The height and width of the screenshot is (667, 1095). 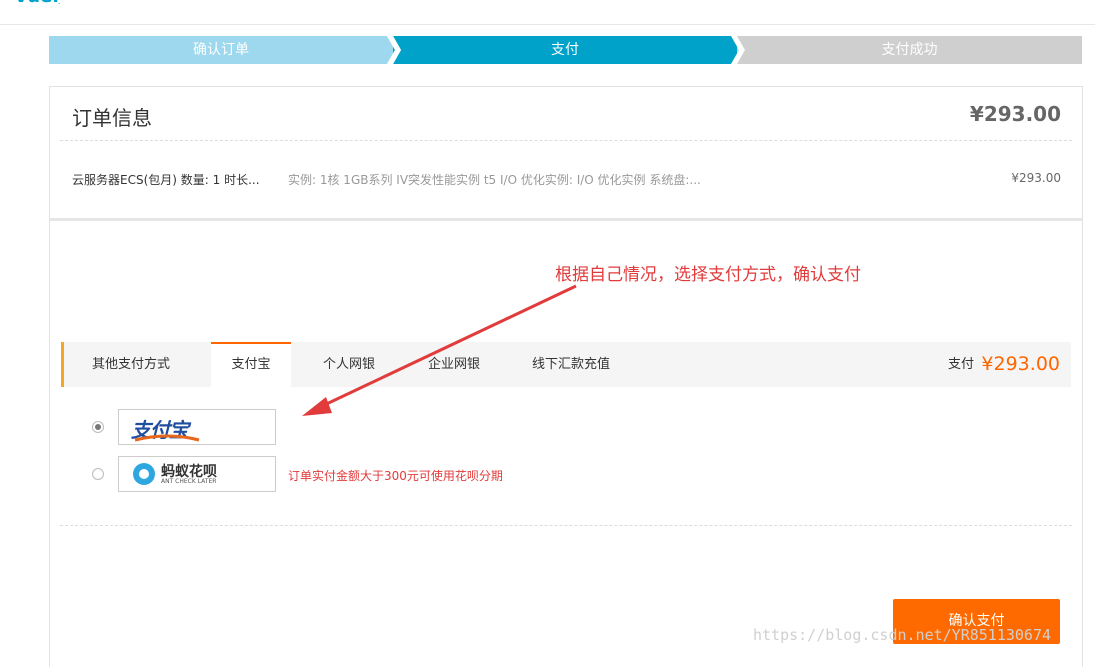 I want to click on alipay-option: 支付宝, so click(x=197, y=427).